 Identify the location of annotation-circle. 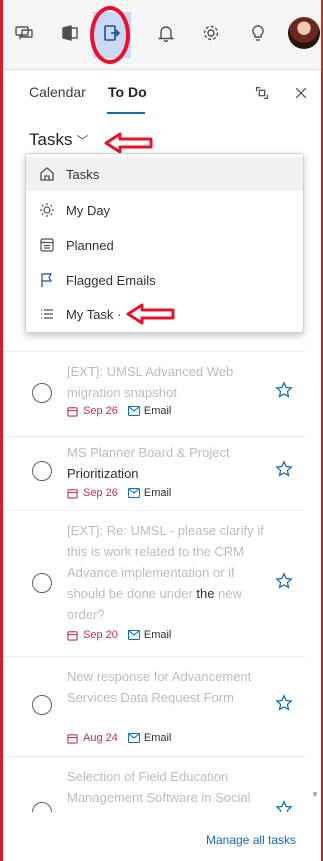
(110, 35).